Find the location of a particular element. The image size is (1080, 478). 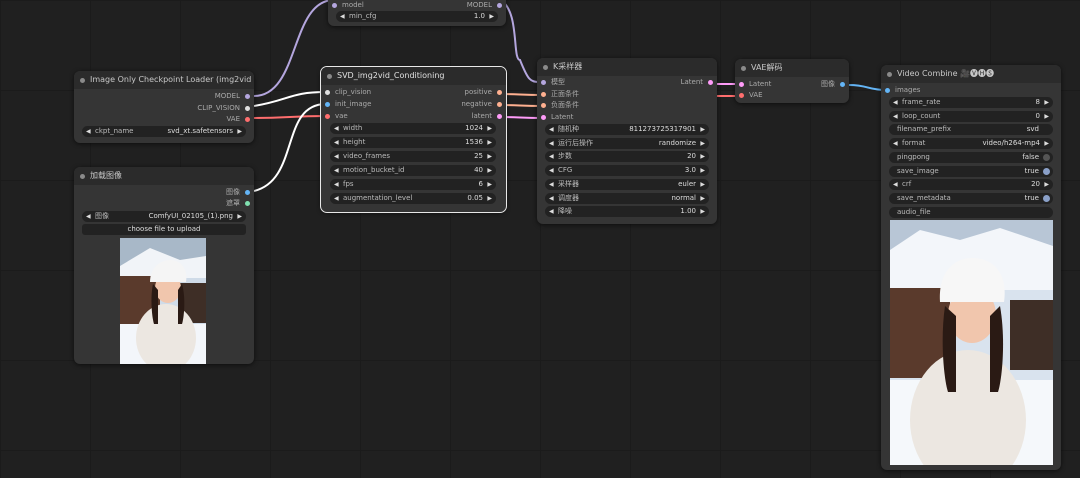

output-latent: Latent is located at coordinates (697, 82).